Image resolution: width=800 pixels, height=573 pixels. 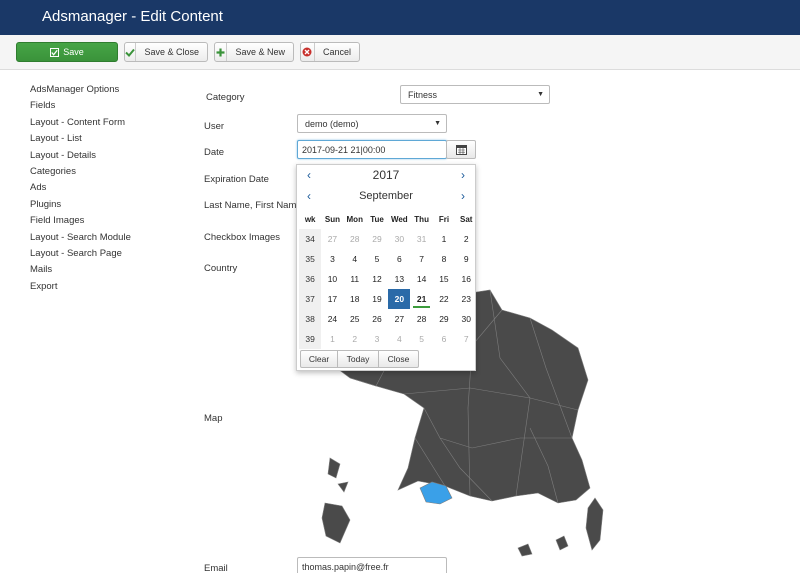 What do you see at coordinates (372, 123) in the screenshot?
I see `user-select: demo (demo) ▼` at bounding box center [372, 123].